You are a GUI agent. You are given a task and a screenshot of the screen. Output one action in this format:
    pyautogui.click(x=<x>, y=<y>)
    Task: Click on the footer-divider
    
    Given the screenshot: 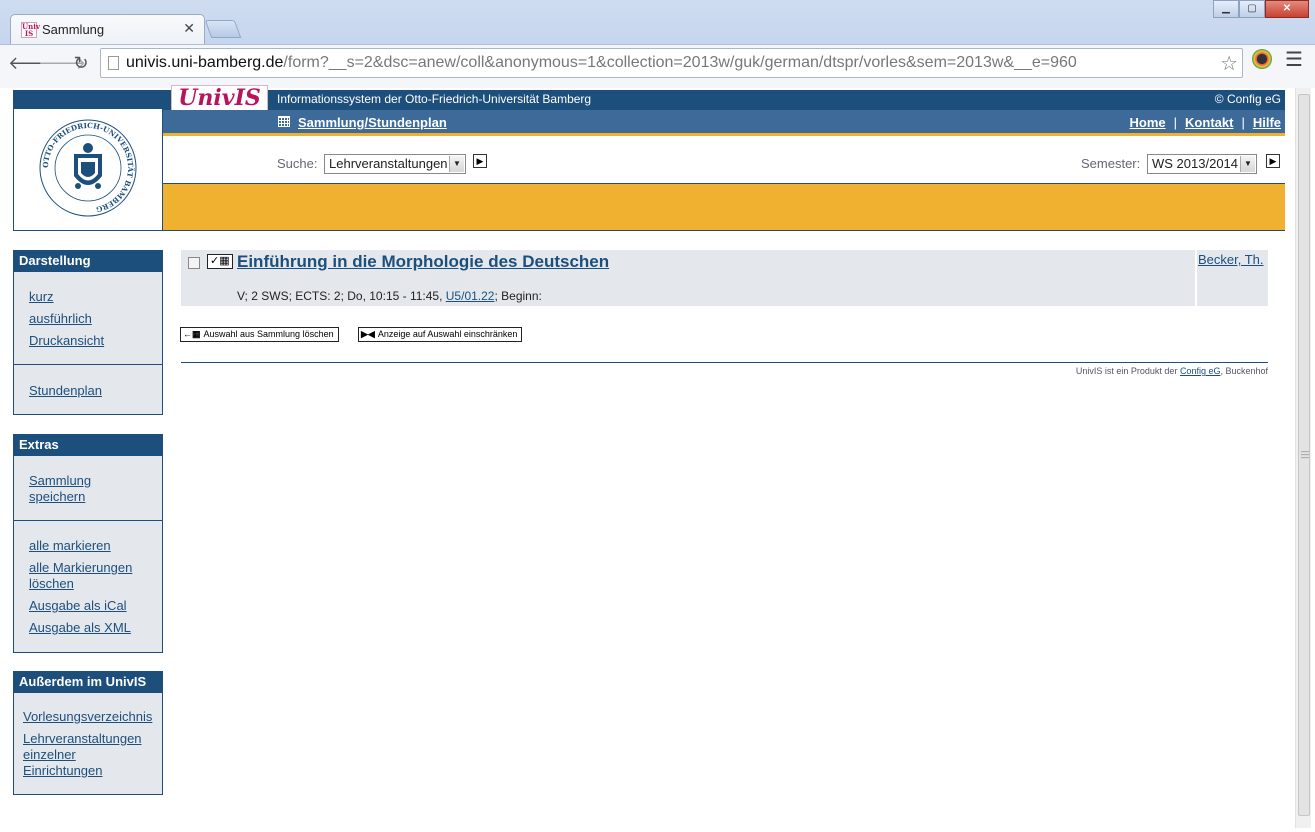 What is the action you would take?
    pyautogui.click(x=724, y=362)
    